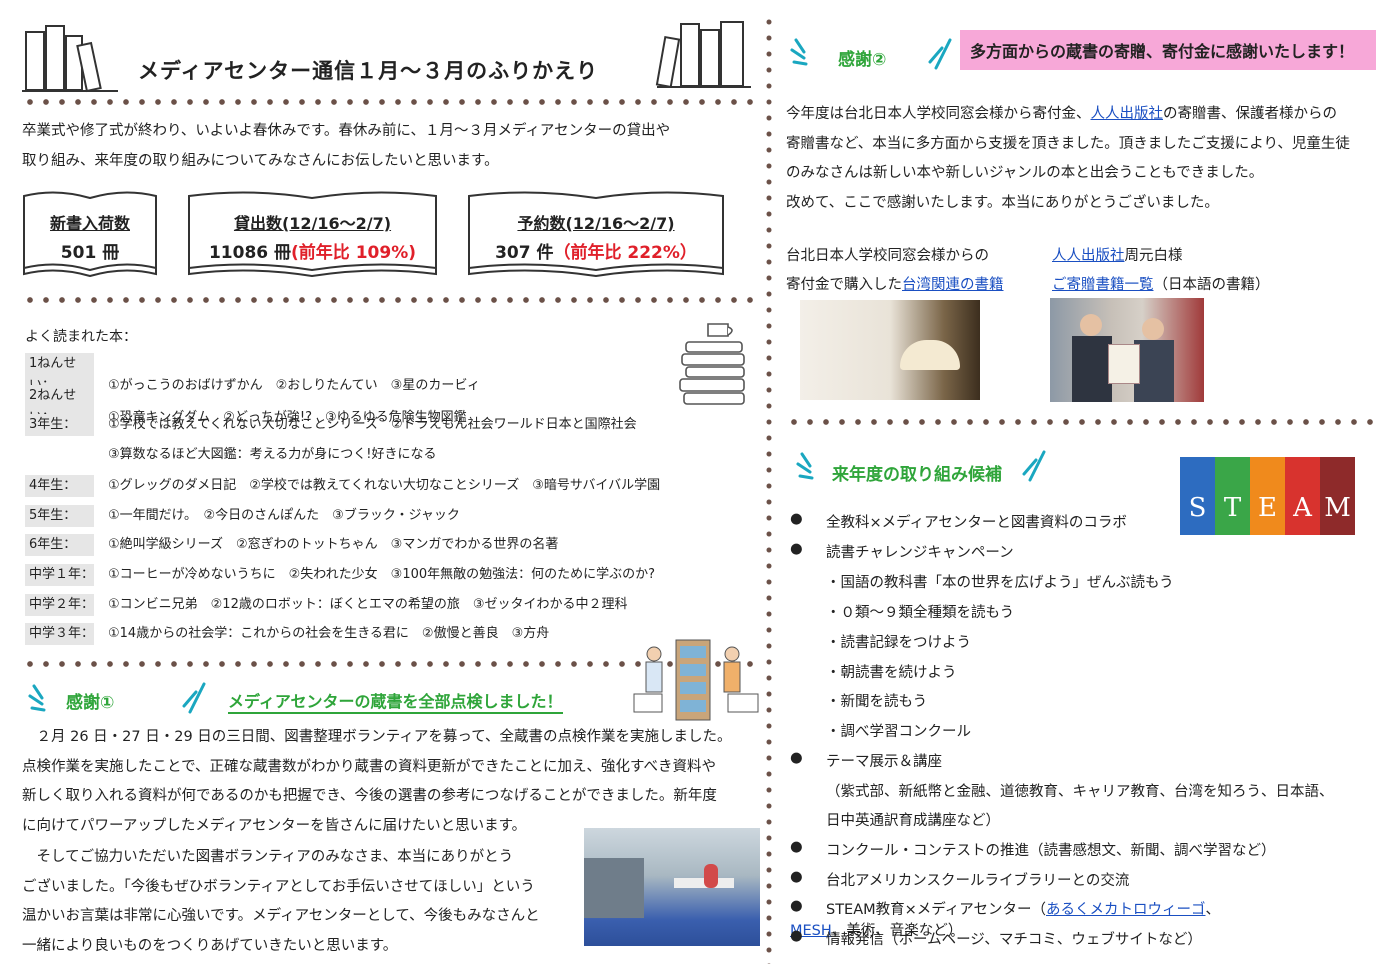  What do you see at coordinates (272, 454) in the screenshot?
I see `popular-row: ③算数なるほど大図鑑：考える力が身につく!好きになる` at bounding box center [272, 454].